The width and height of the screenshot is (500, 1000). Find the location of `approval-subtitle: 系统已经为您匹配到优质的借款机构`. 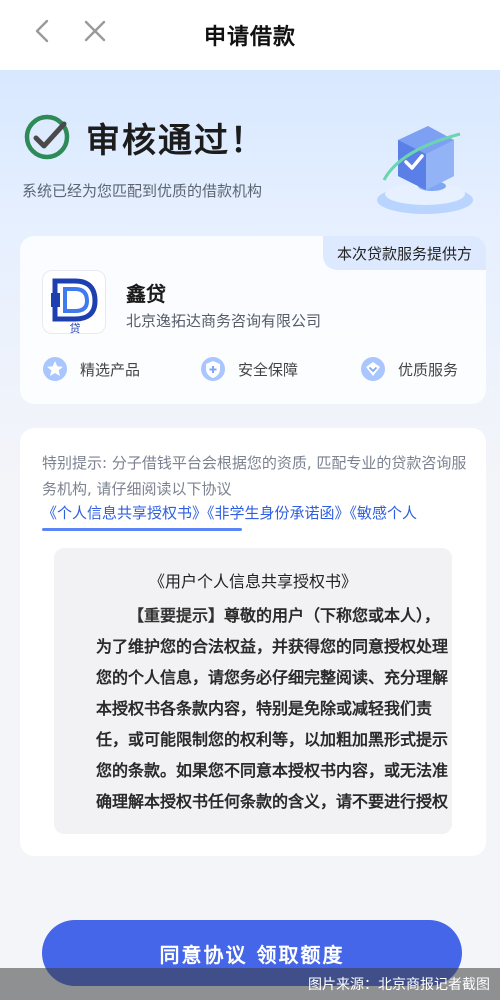

approval-subtitle: 系统已经为您匹配到优质的借款机构 is located at coordinates (142, 191).